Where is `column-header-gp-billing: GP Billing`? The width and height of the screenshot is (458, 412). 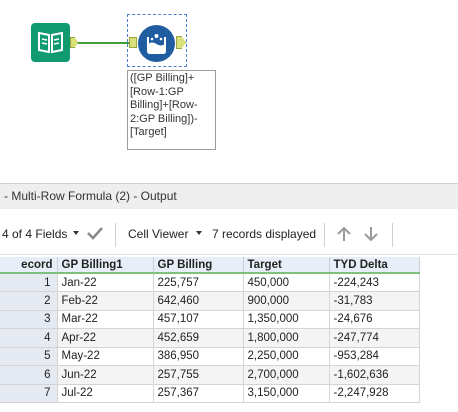 column-header-gp-billing: GP Billing is located at coordinates (198, 265).